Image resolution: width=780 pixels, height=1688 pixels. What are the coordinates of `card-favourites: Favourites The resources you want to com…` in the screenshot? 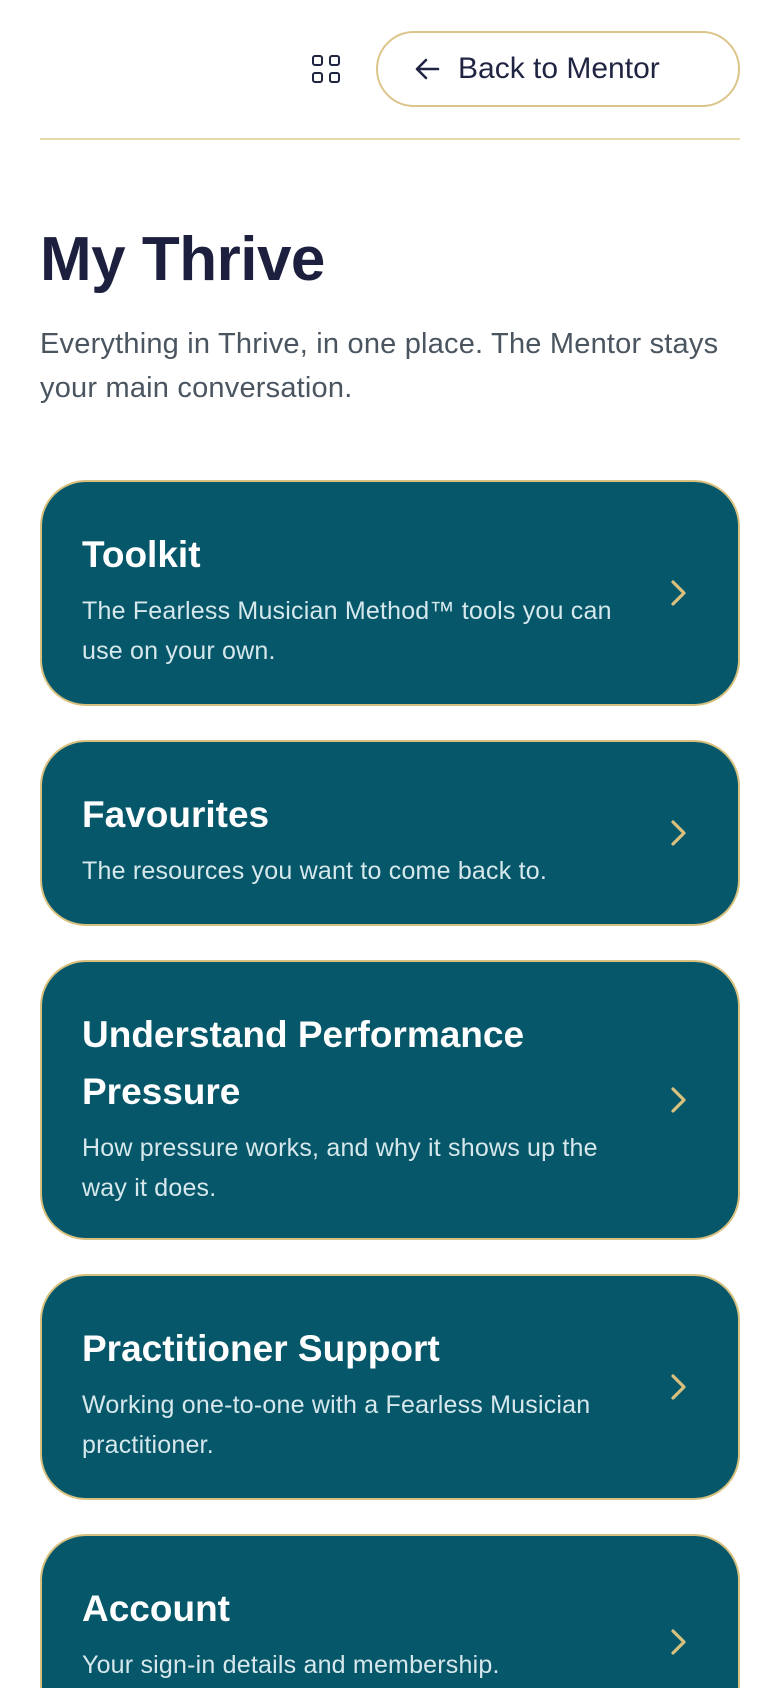 It's located at (390, 833).